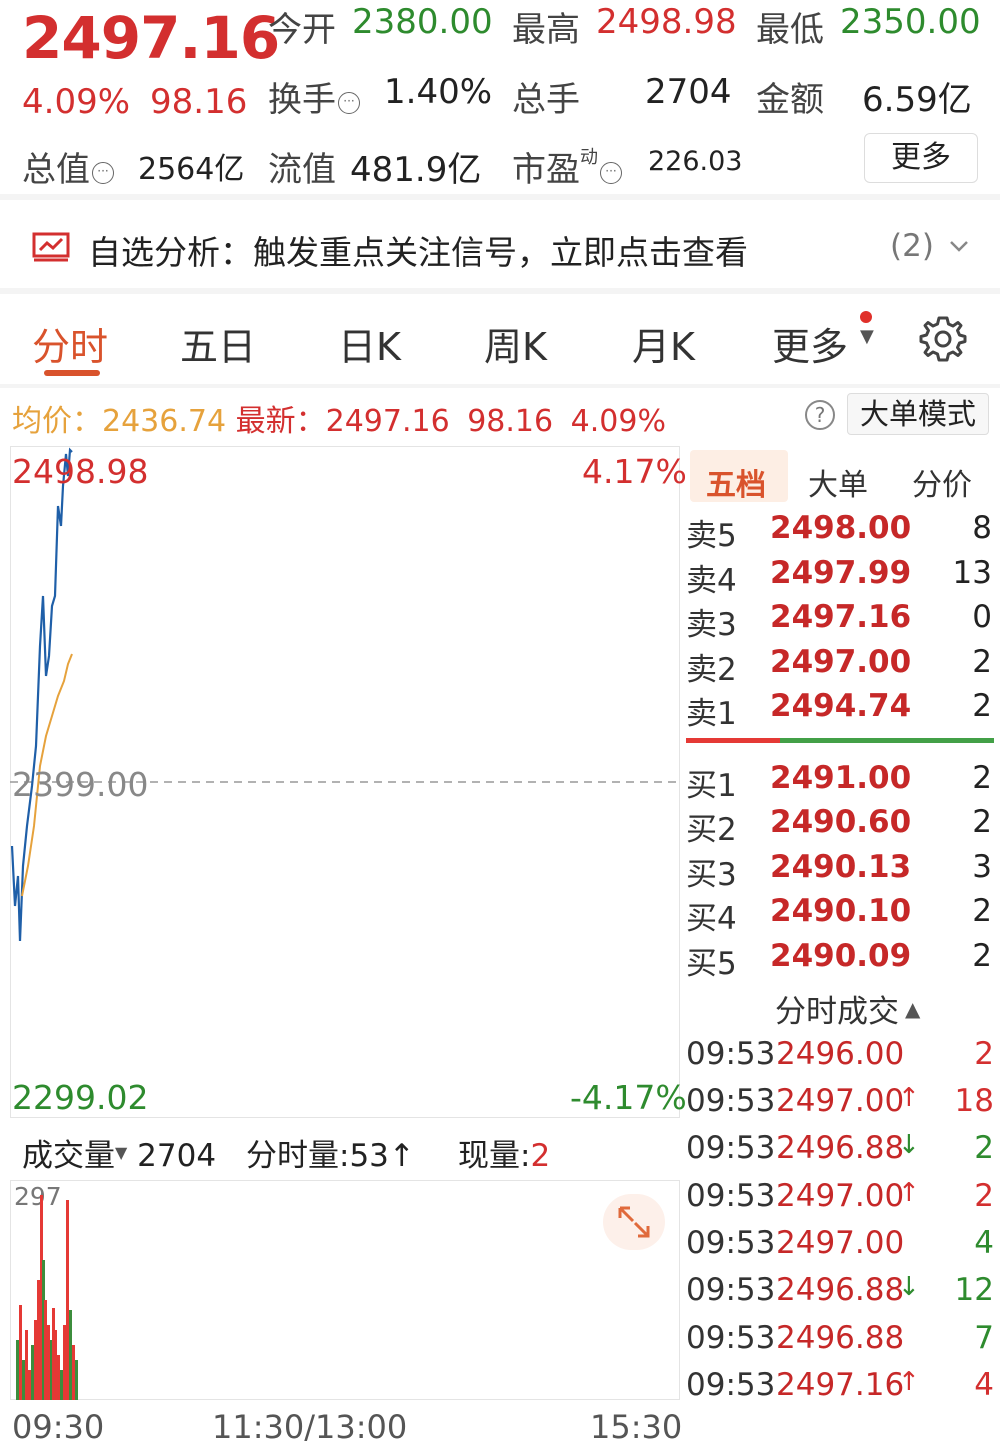 The image size is (1000, 1441). Describe the element at coordinates (218, 343) in the screenshot. I see `tab-five-day: 五日` at that location.